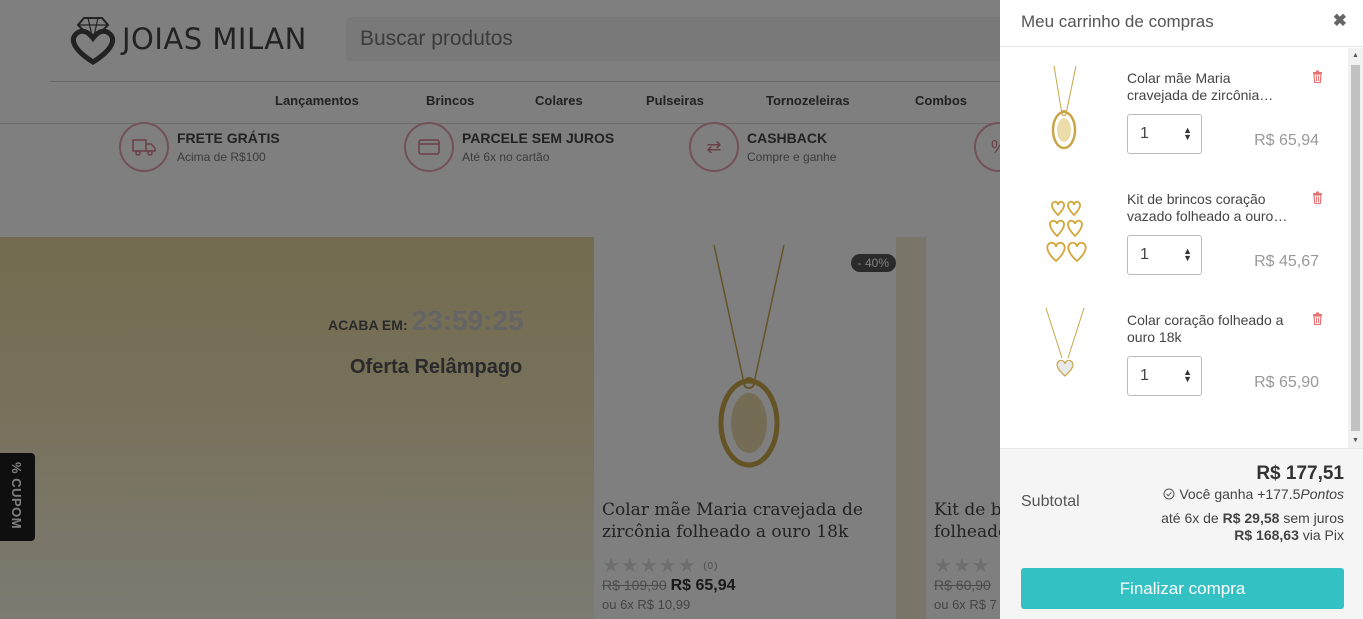 This screenshot has width=1363, height=619. I want to click on heart-necklace-thumb, so click(1065, 342).